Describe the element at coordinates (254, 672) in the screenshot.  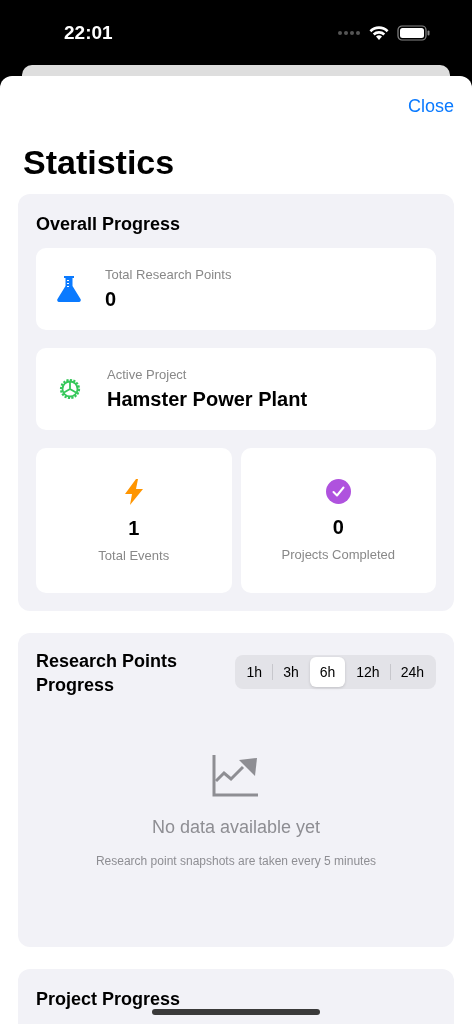
I see `range-tab: 1h` at that location.